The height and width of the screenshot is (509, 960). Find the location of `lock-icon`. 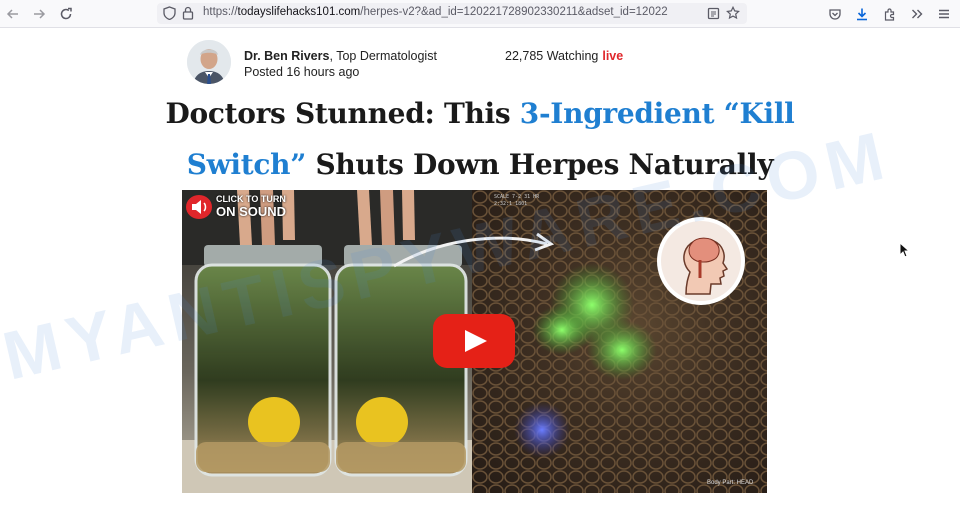

lock-icon is located at coordinates (188, 13).